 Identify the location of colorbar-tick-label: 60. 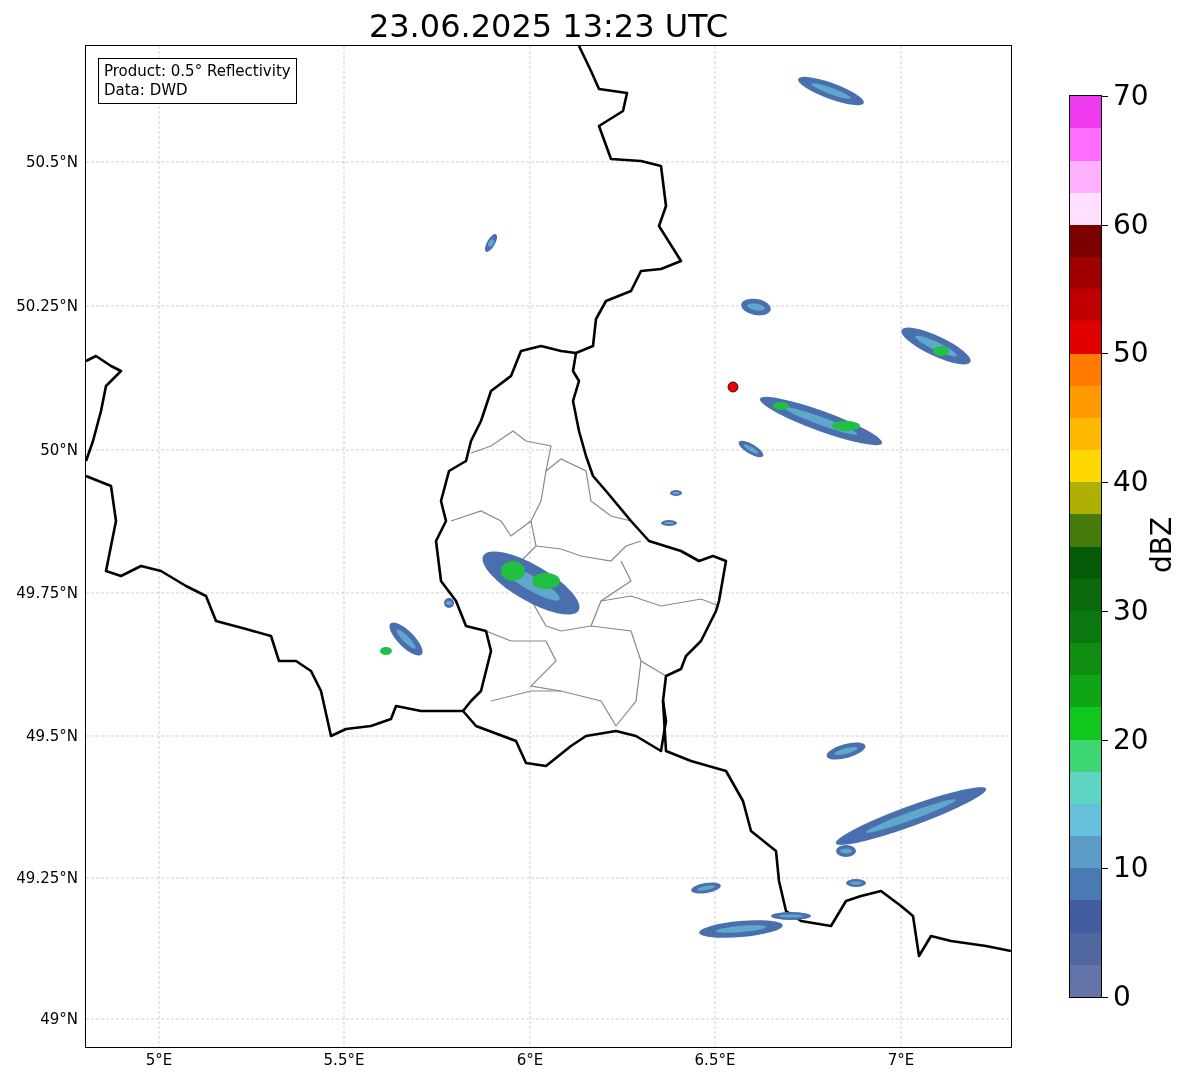
(1131, 224).